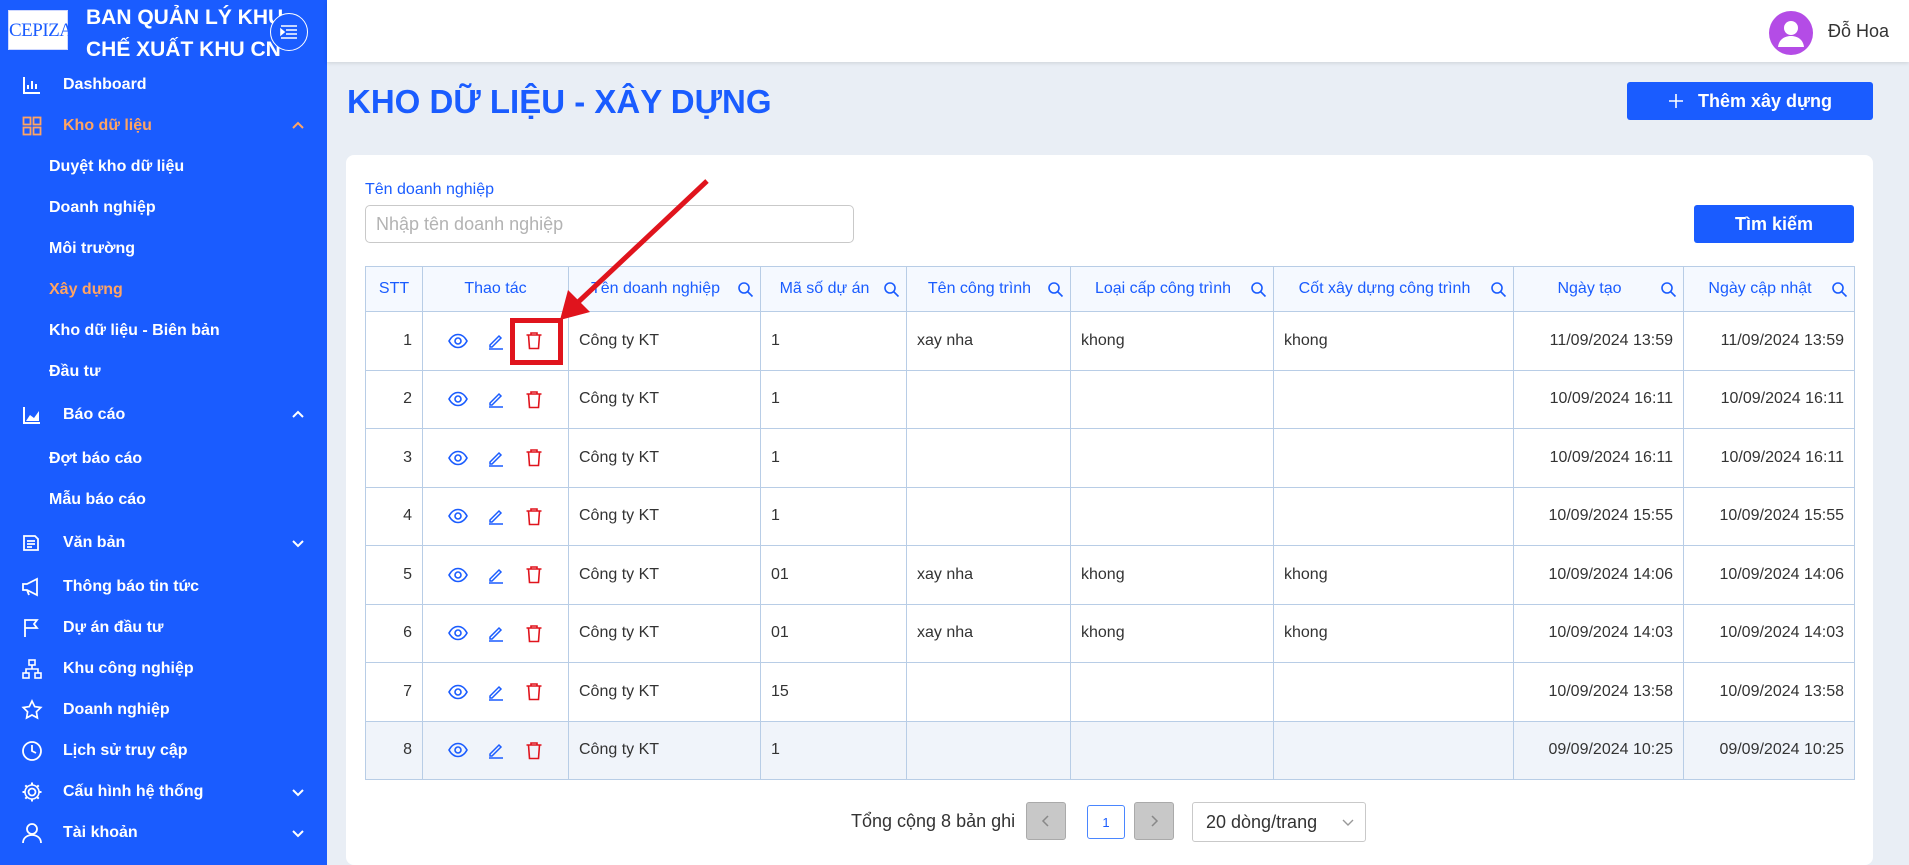 The height and width of the screenshot is (865, 1909). What do you see at coordinates (1046, 821) in the screenshot?
I see `prev-page-button` at bounding box center [1046, 821].